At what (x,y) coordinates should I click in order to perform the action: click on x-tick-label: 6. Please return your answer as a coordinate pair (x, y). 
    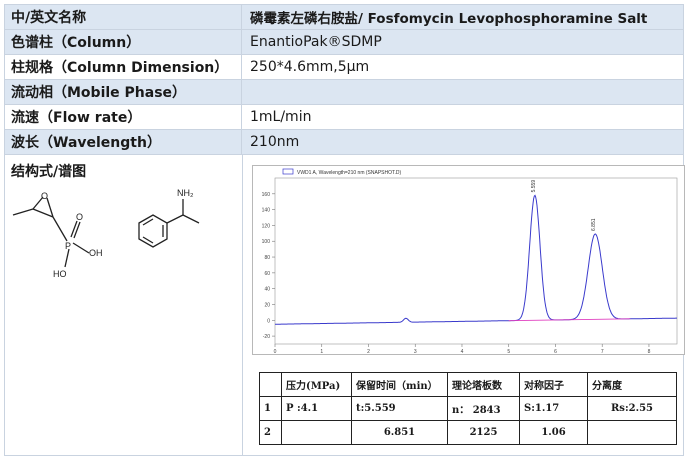
    Looking at the image, I should click on (555, 351).